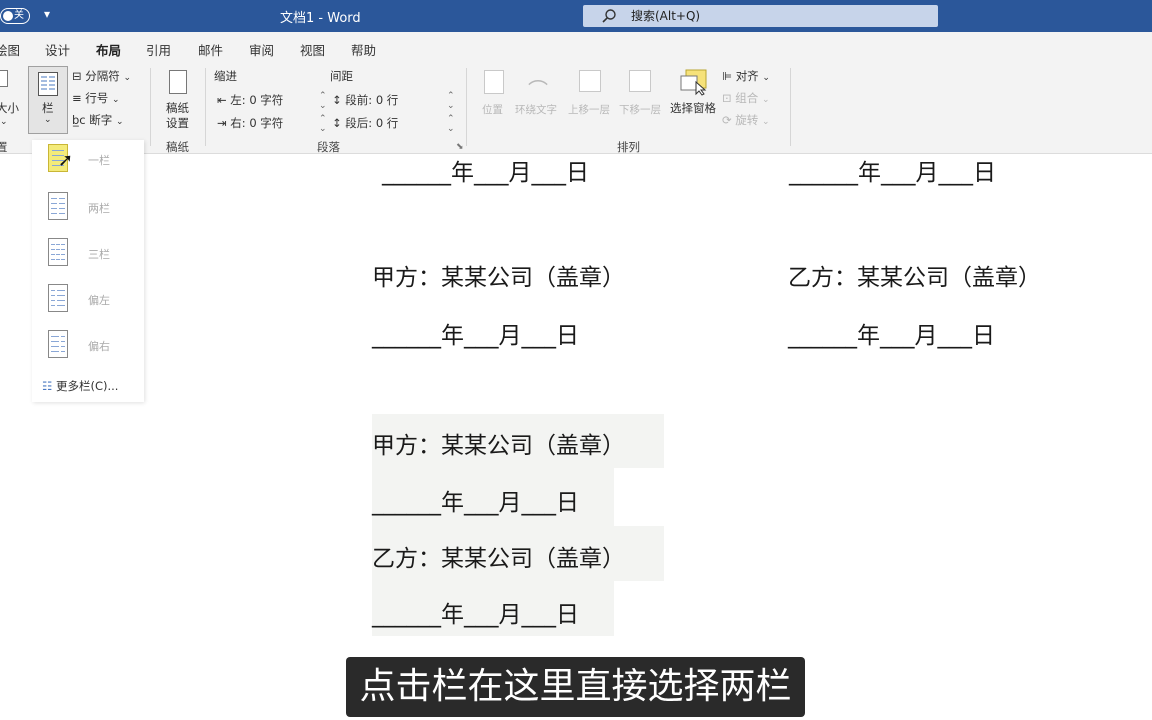 This screenshot has width=1152, height=720. I want to click on columns-option-one: 一栏, so click(90, 159).